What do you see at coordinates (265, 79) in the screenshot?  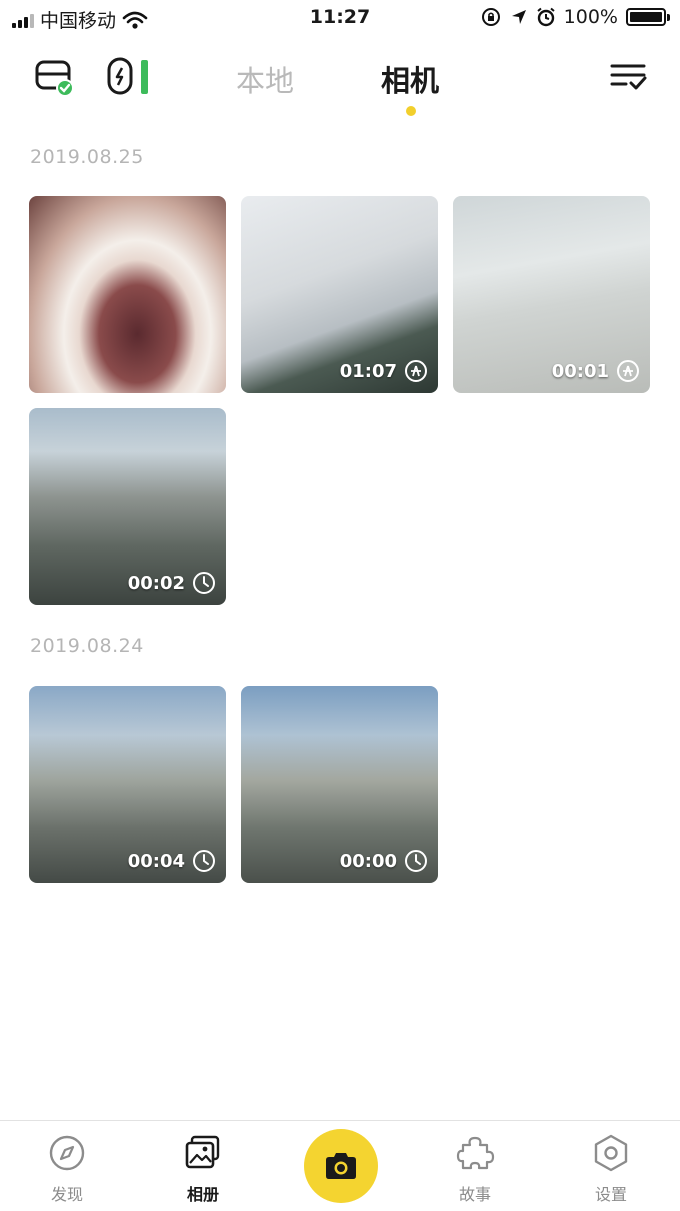 I see `tab-local: 本地` at bounding box center [265, 79].